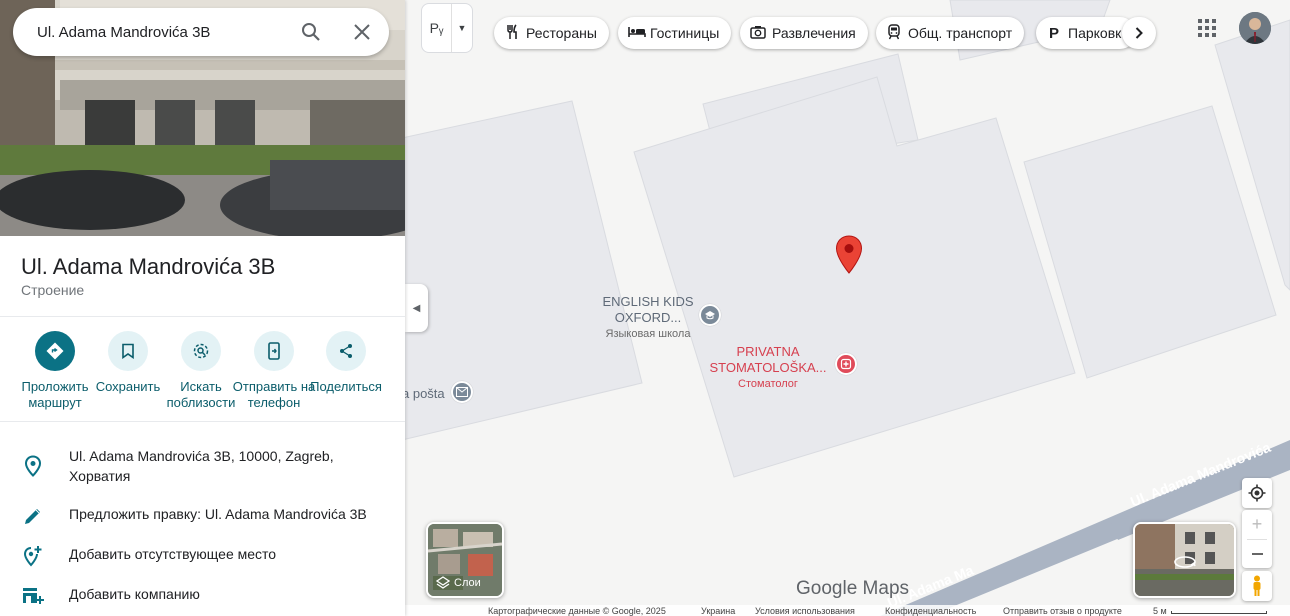 The height and width of the screenshot is (616, 1290). I want to click on 360-rotate-icon, so click(1185, 562).